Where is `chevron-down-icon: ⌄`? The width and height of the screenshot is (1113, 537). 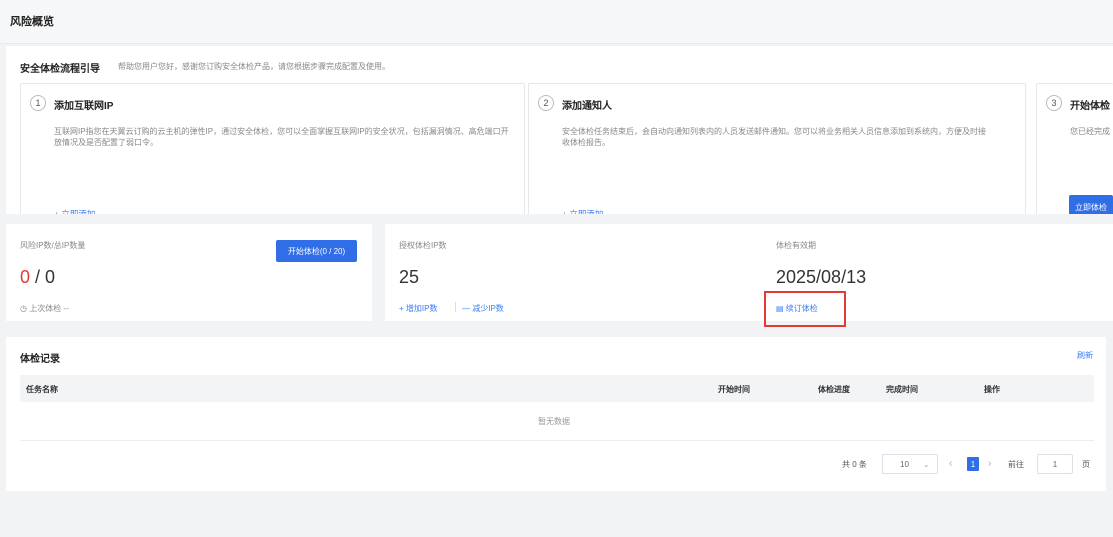
chevron-down-icon: ⌄ is located at coordinates (926, 464).